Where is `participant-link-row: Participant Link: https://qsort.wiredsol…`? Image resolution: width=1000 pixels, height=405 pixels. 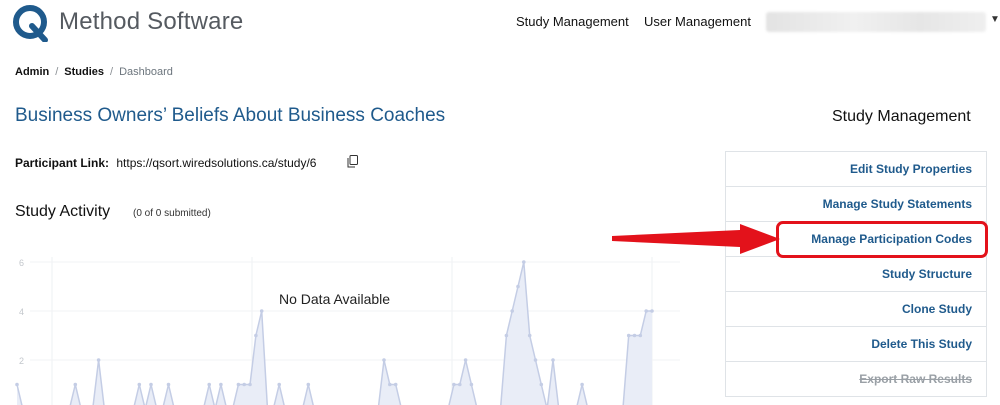 participant-link-row: Participant Link: https://qsort.wiredsol… is located at coordinates (165, 163).